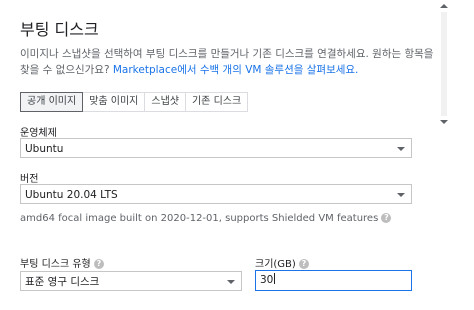 This screenshot has height=310, width=474. I want to click on size-label: 크기(GB) ?, so click(282, 262).